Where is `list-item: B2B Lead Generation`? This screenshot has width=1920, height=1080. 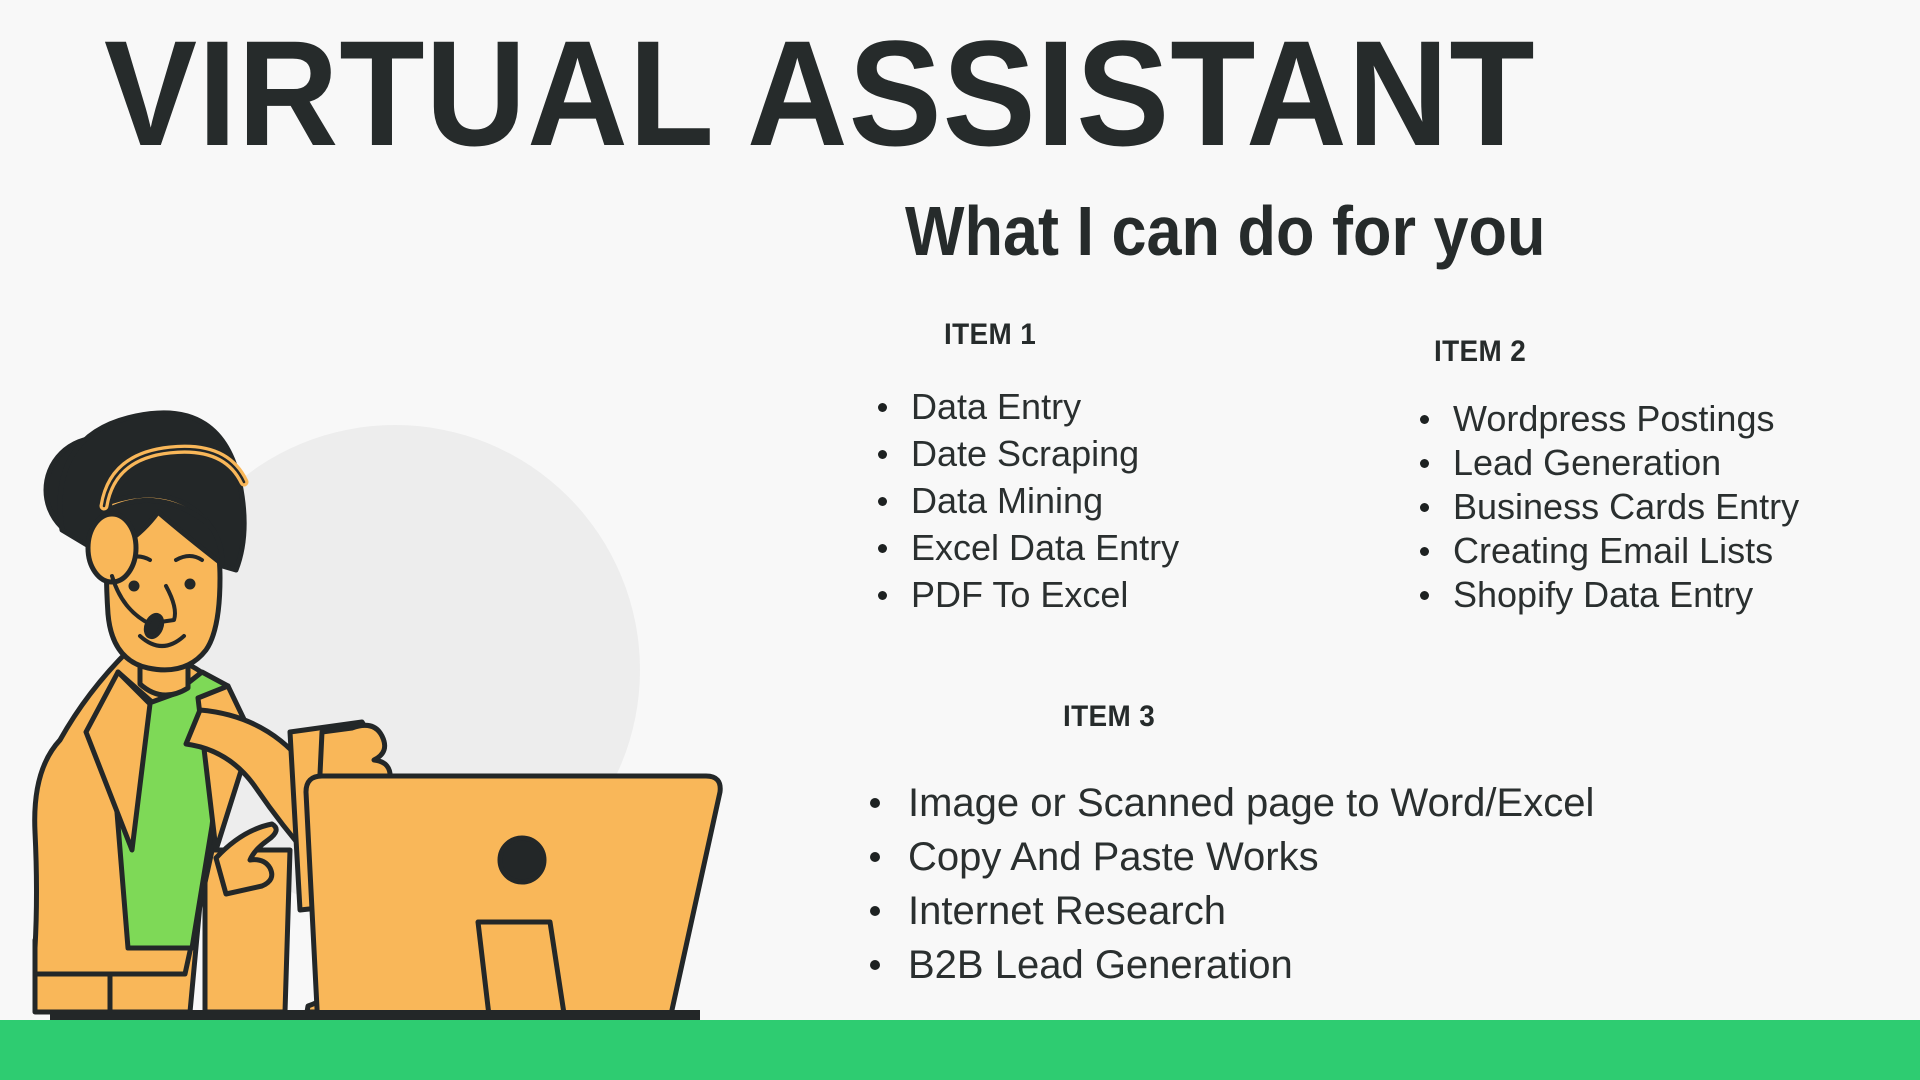 list-item: B2B Lead Generation is located at coordinates (1232, 965).